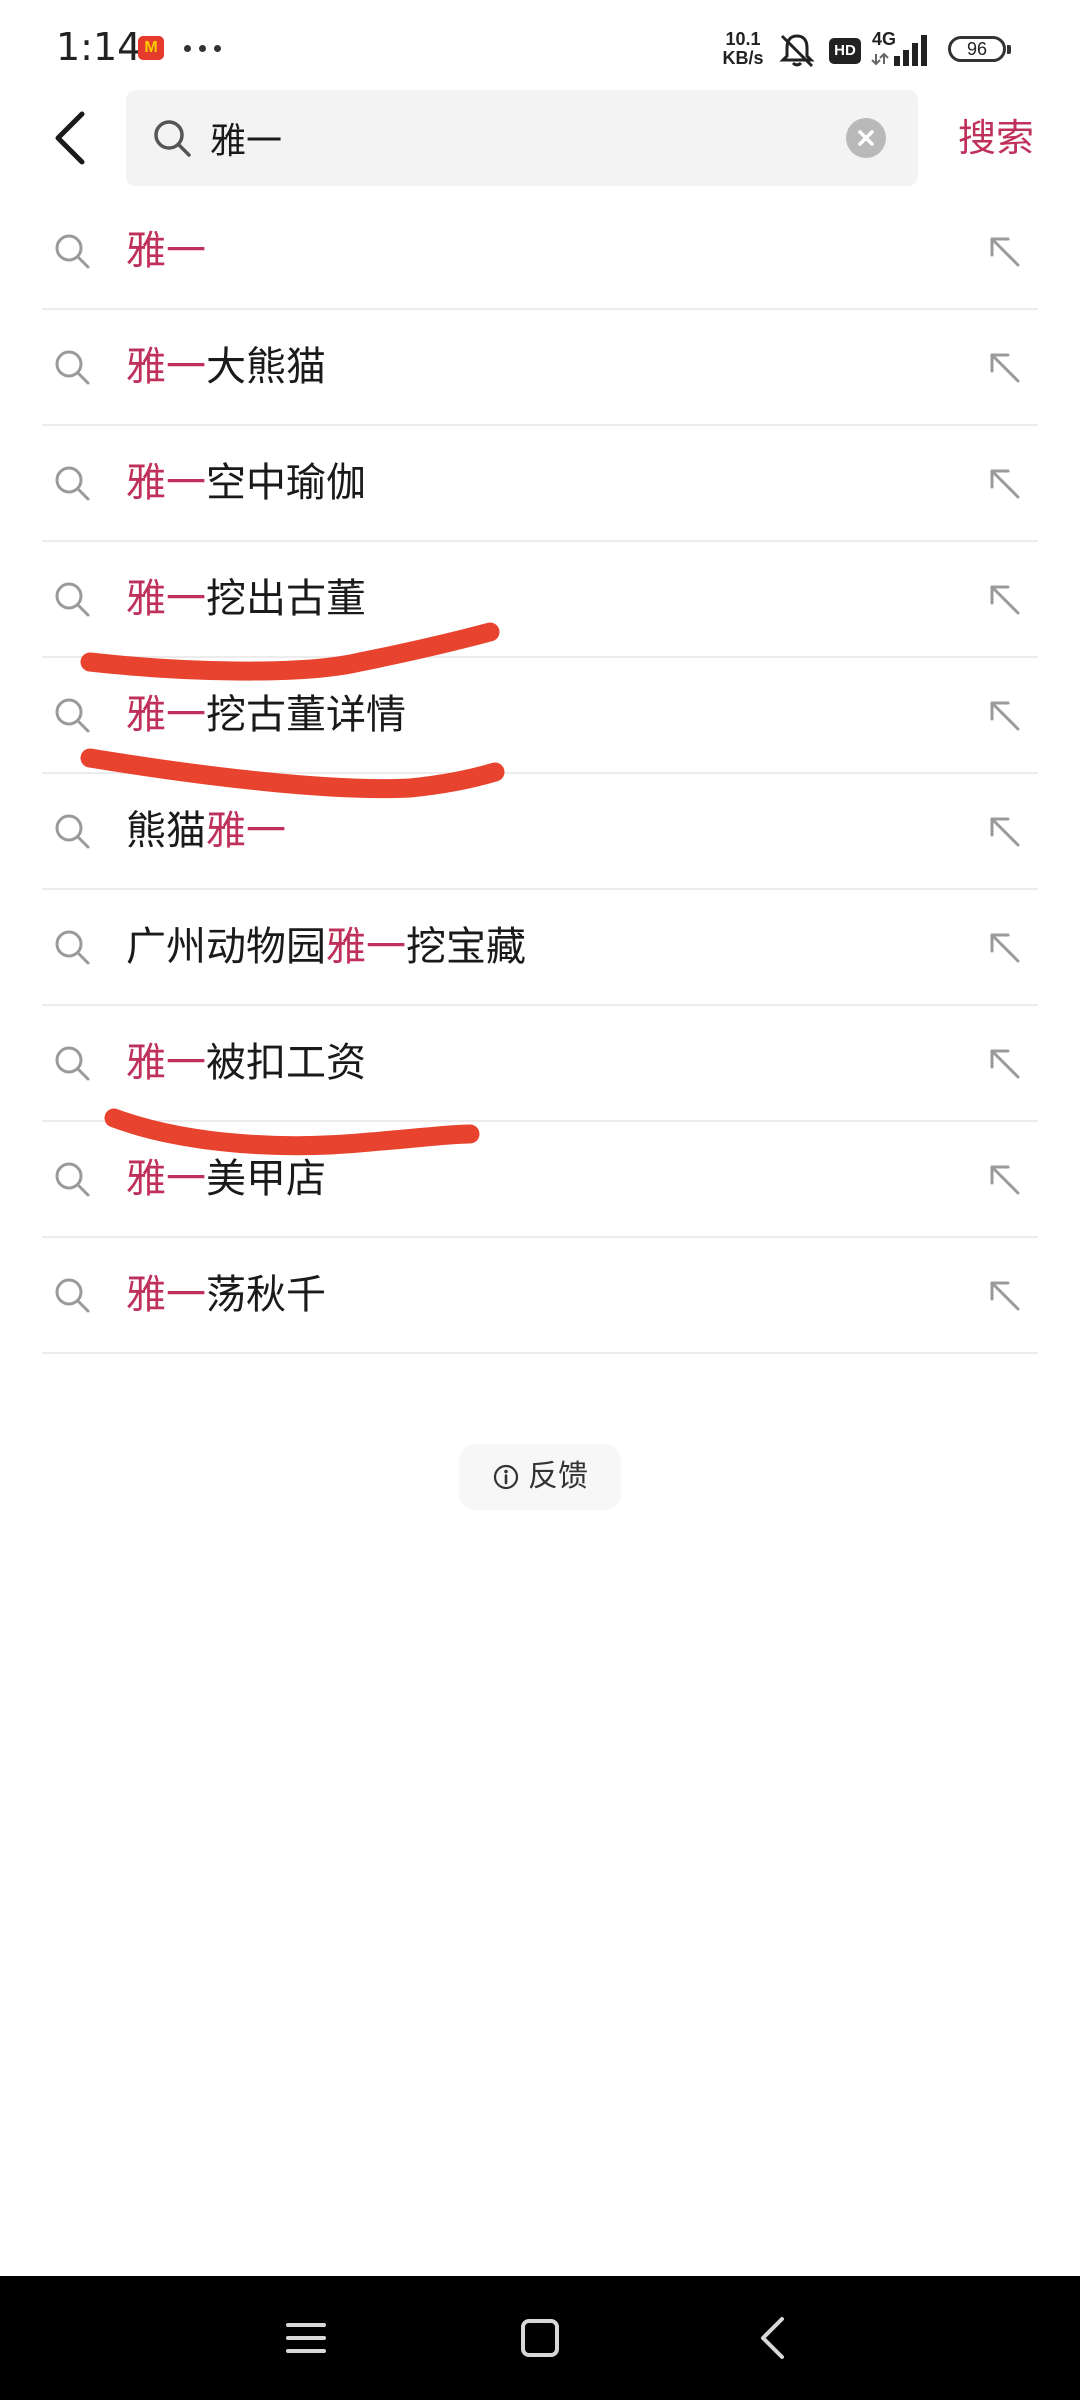 This screenshot has width=1080, height=2400. I want to click on menu-icon, so click(306, 2338).